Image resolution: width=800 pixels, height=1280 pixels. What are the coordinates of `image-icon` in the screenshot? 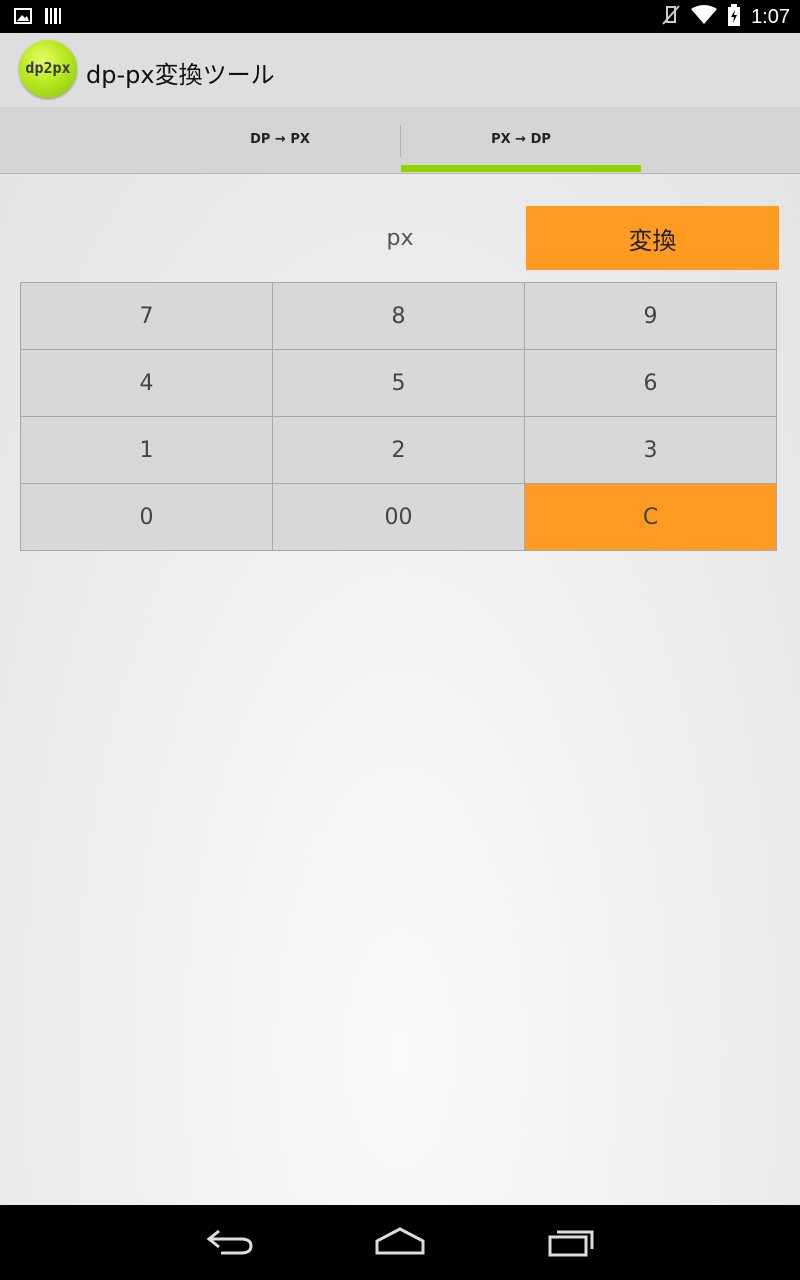 It's located at (23, 18).